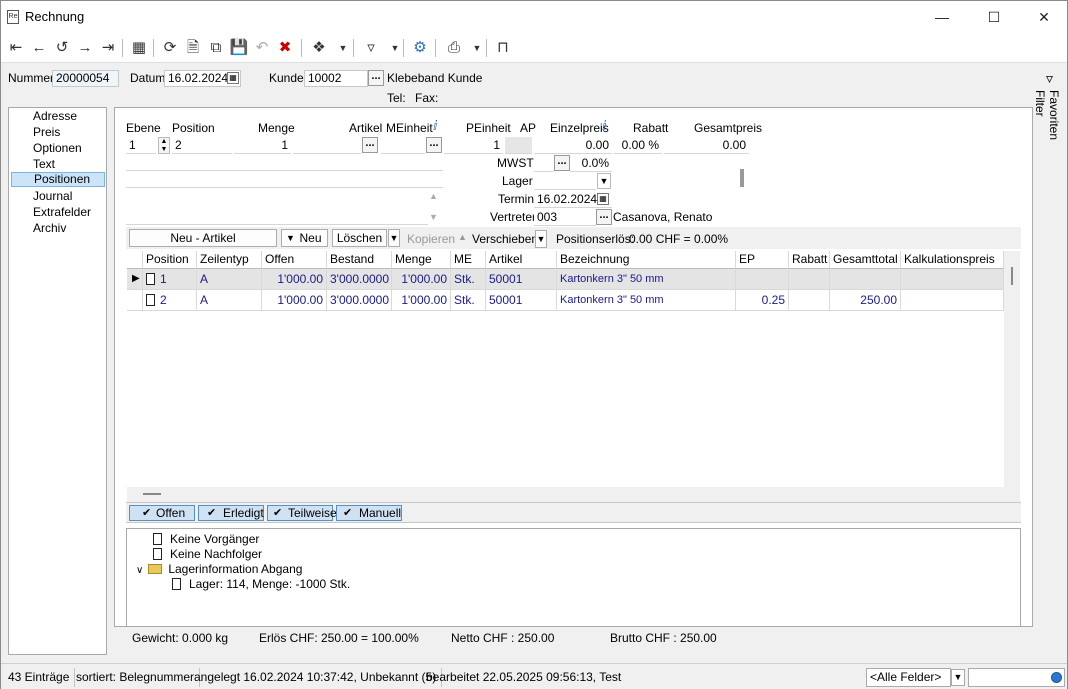 The image size is (1068, 689). I want to click on filter-teilweise: ✔ Teilweise, so click(302, 513).